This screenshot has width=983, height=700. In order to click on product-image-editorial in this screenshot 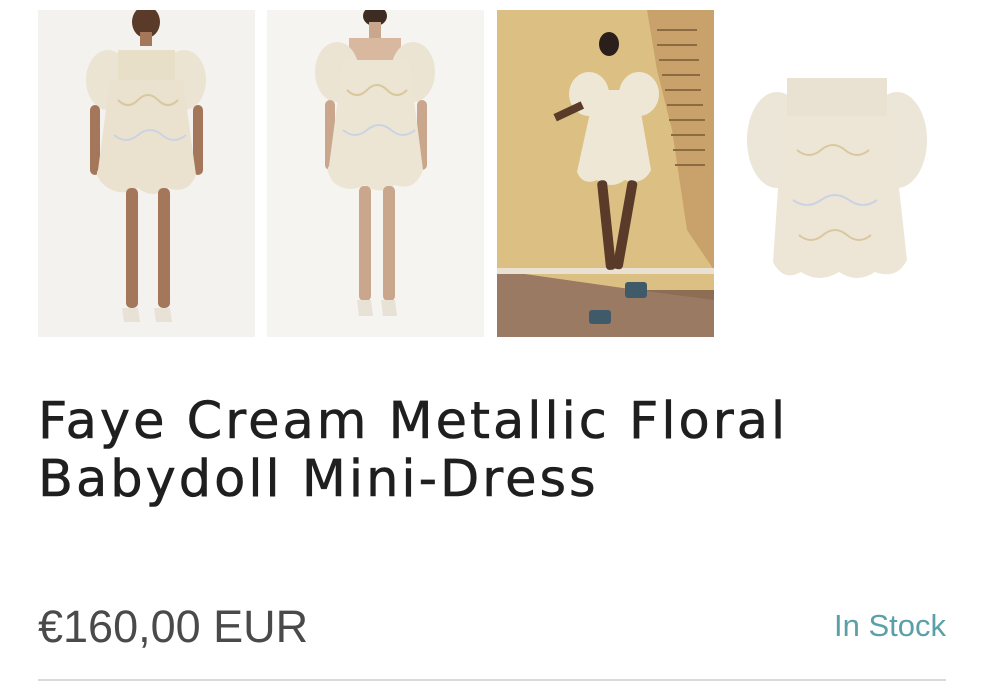, I will do `click(605, 173)`.